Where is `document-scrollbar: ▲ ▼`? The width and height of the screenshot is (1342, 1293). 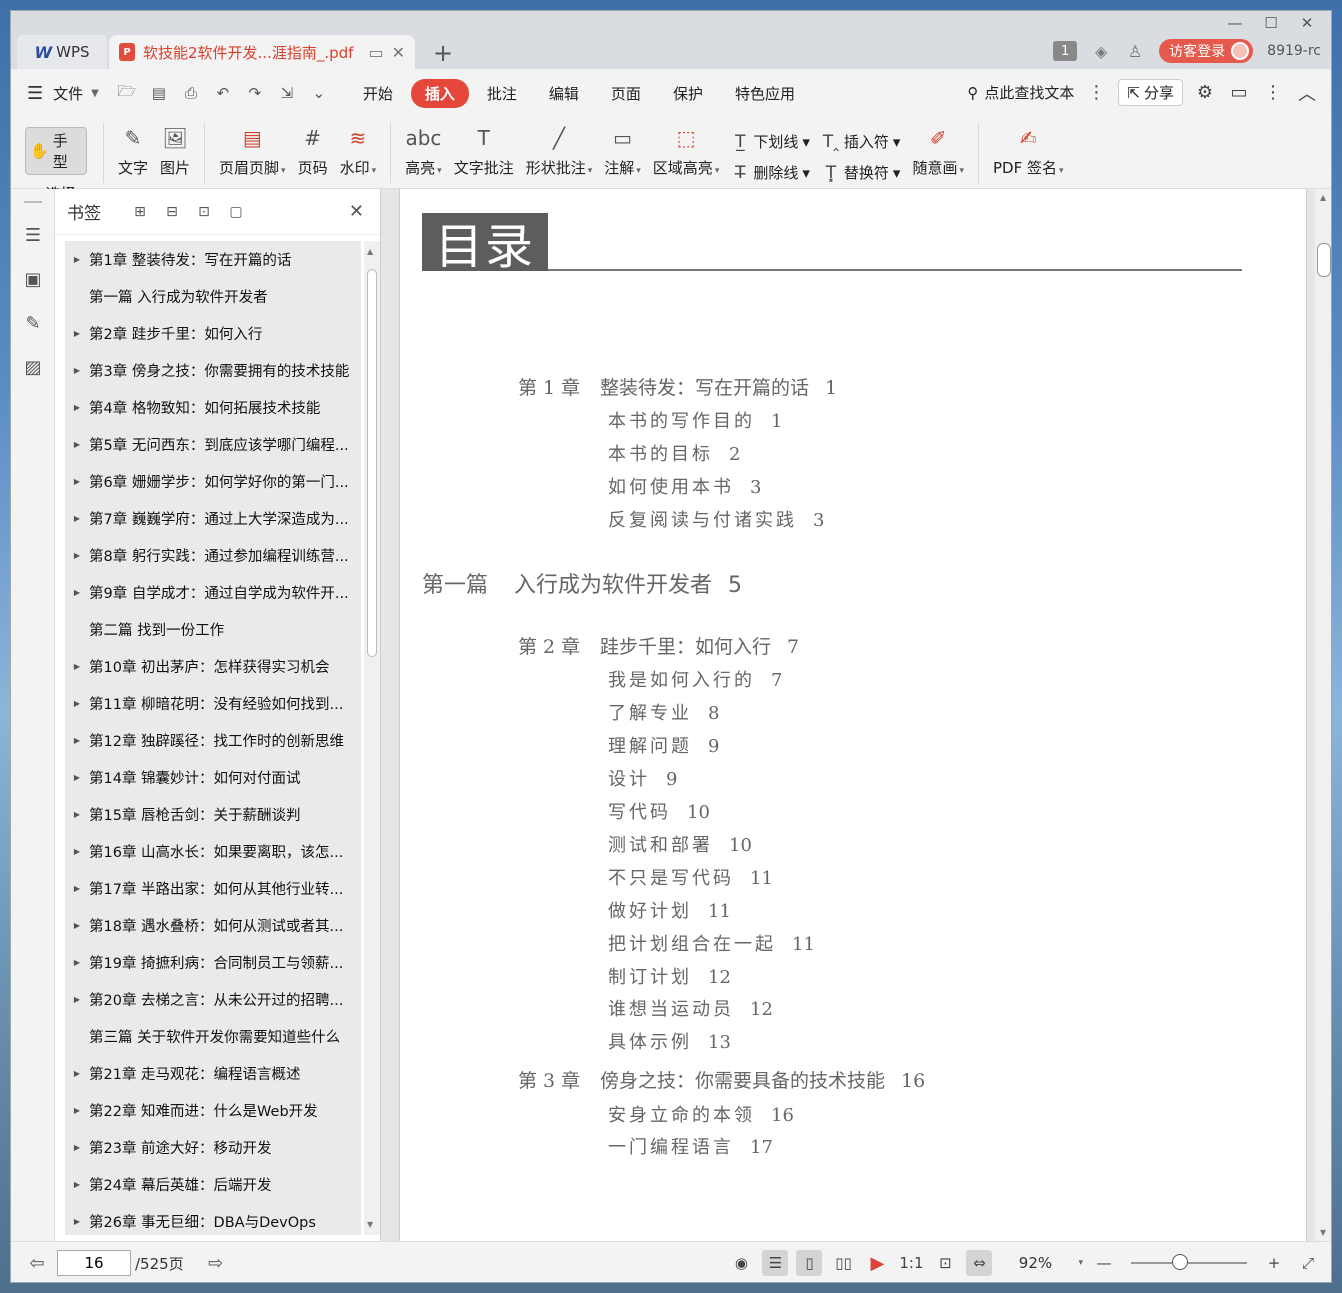 document-scrollbar: ▲ ▼ is located at coordinates (1323, 715).